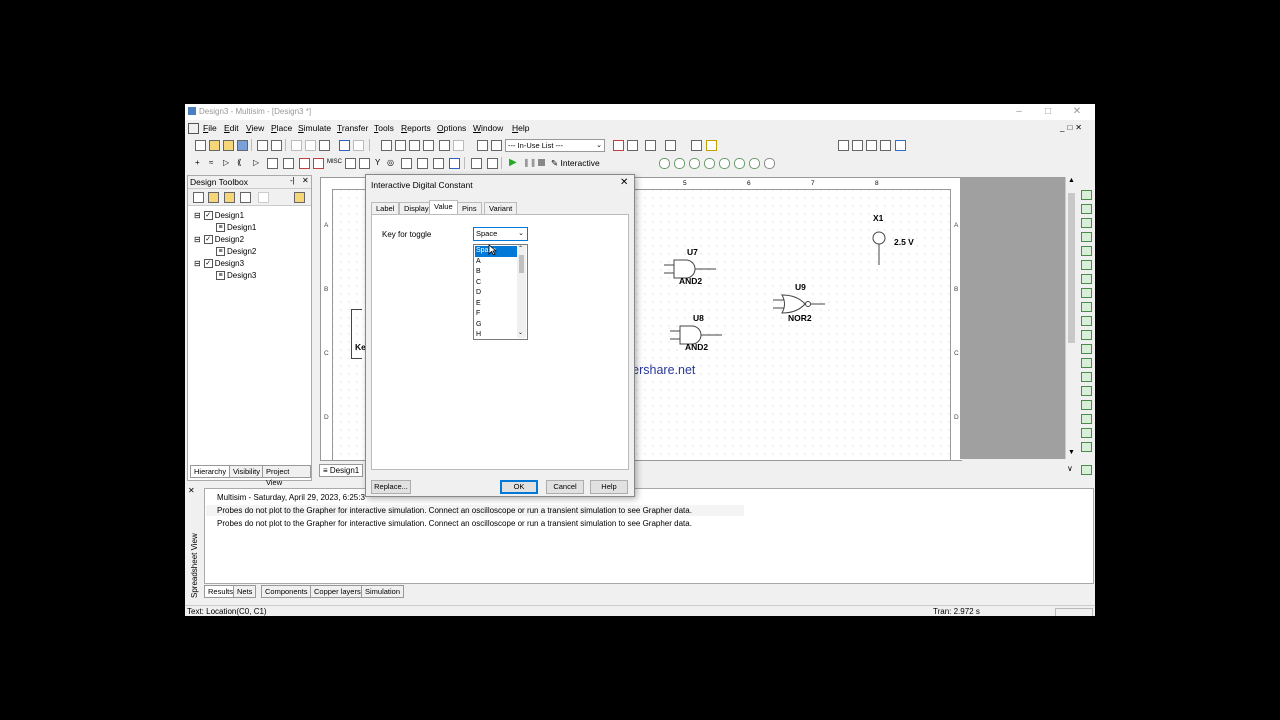  What do you see at coordinates (305, 180) in the screenshot?
I see `toolbox-close-icon: ✕` at bounding box center [305, 180].